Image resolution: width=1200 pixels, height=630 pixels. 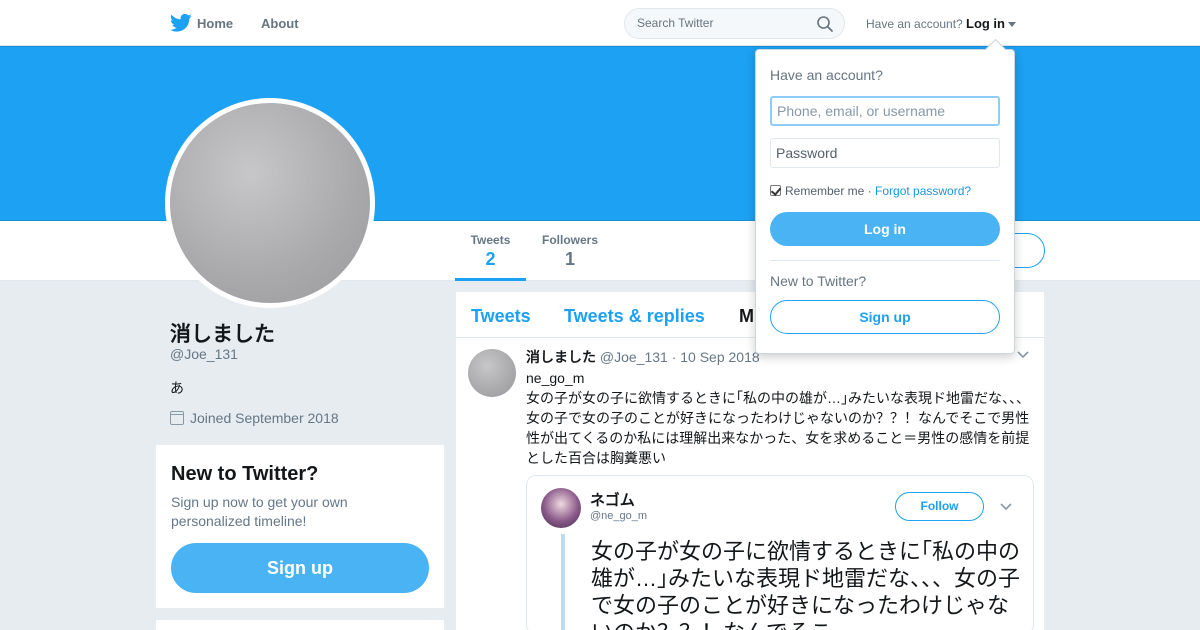 What do you see at coordinates (600, 23) in the screenshot?
I see `top-nav: Home About Have an account? Log in` at bounding box center [600, 23].